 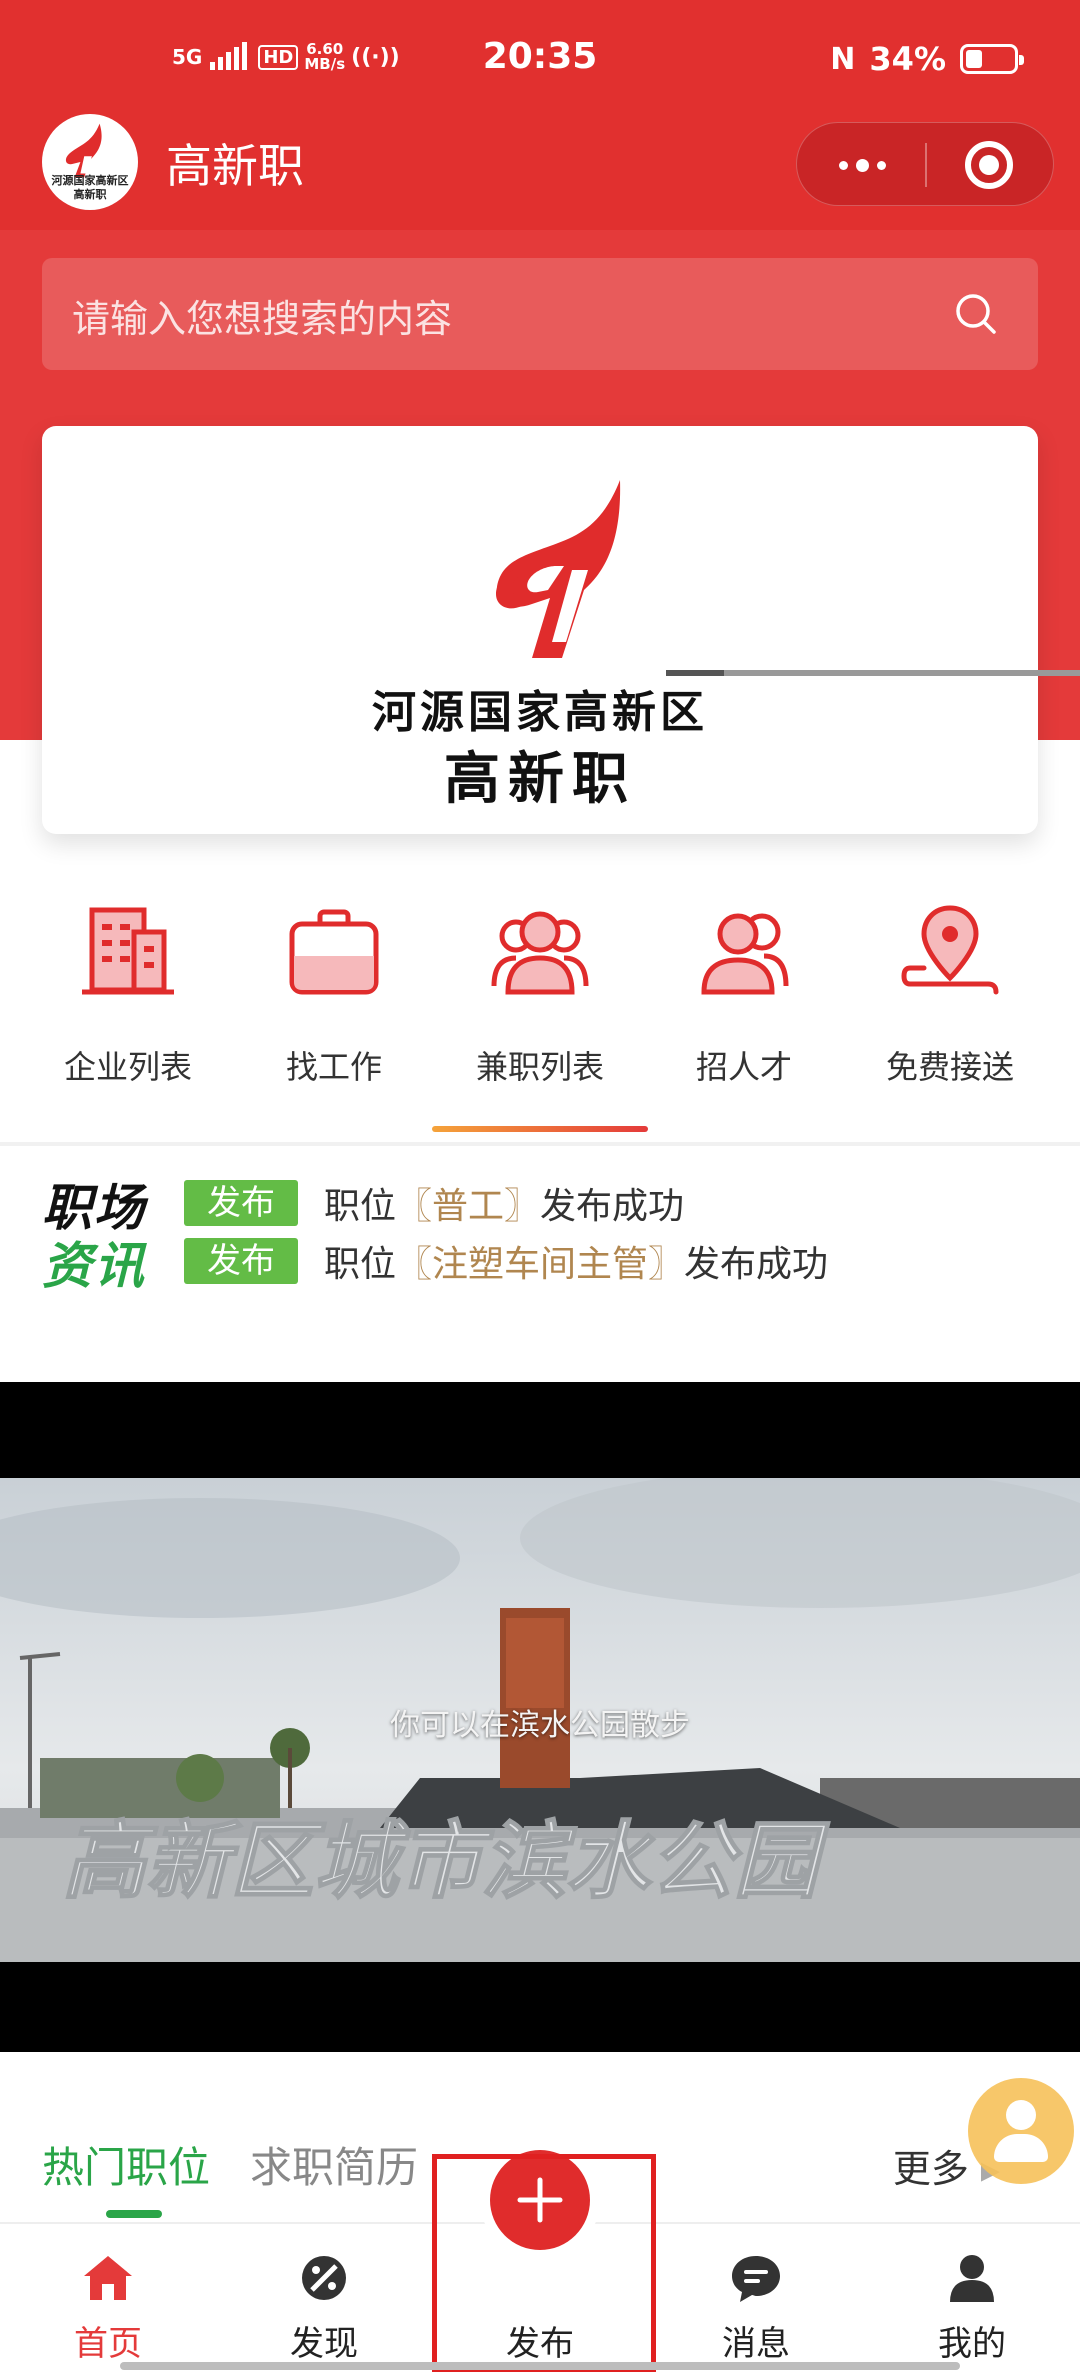 I want to click on avatar-head-icon, so click(x=1021, y=2115).